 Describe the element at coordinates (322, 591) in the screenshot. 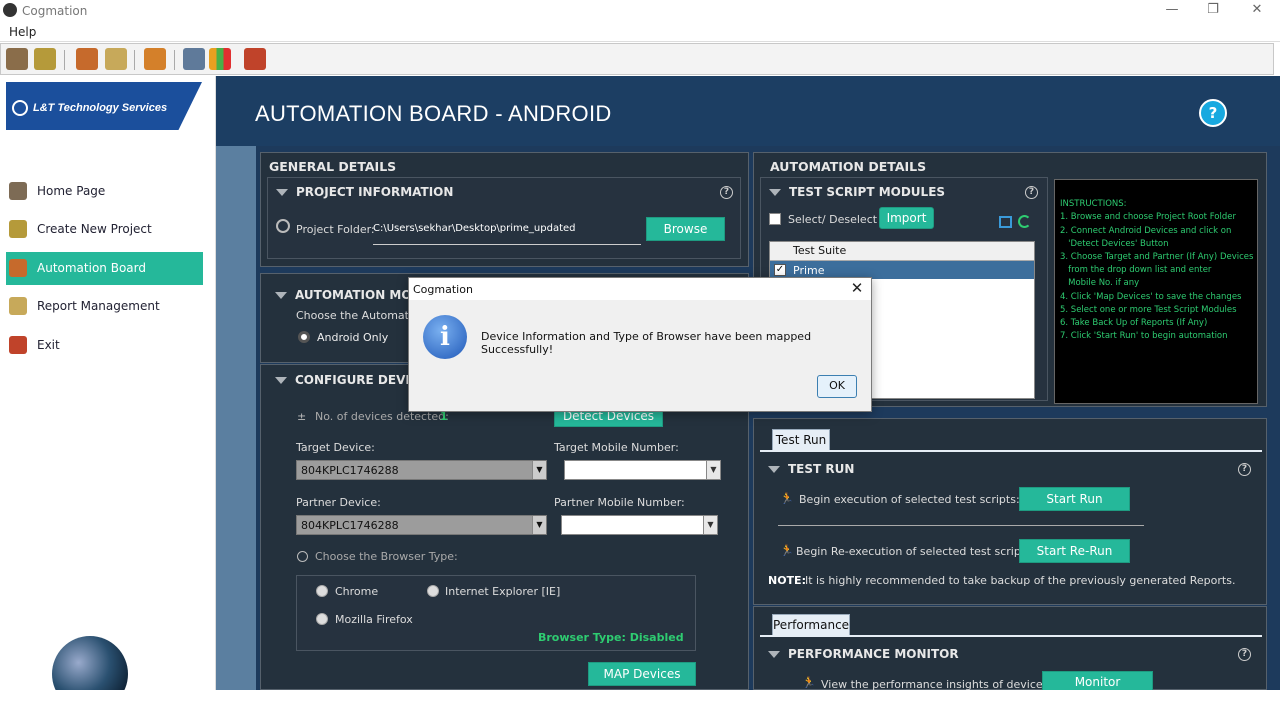

I see `chrome-radio` at that location.